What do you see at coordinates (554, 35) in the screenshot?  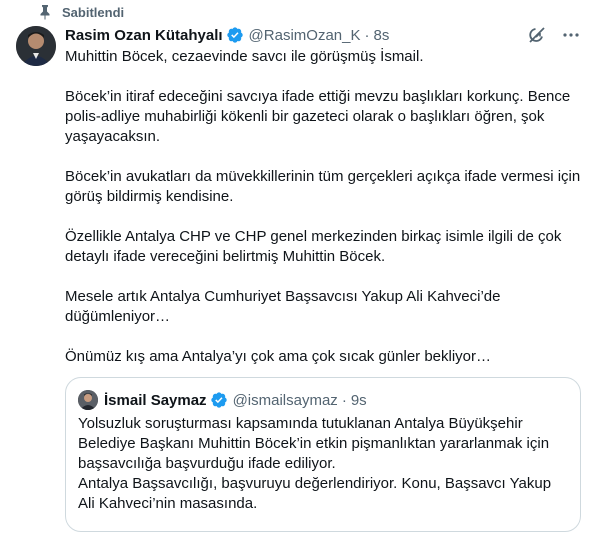 I see `header-actions` at bounding box center [554, 35].